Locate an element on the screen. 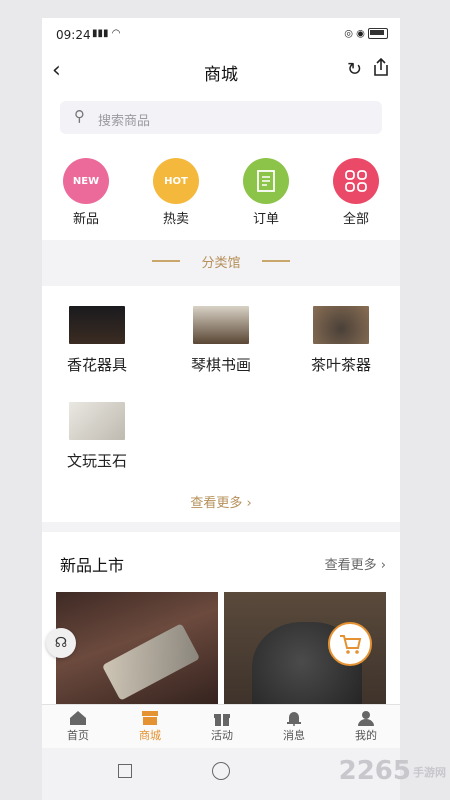 The width and height of the screenshot is (450, 800). watermark-logo: 2265 手游网 is located at coordinates (392, 771).